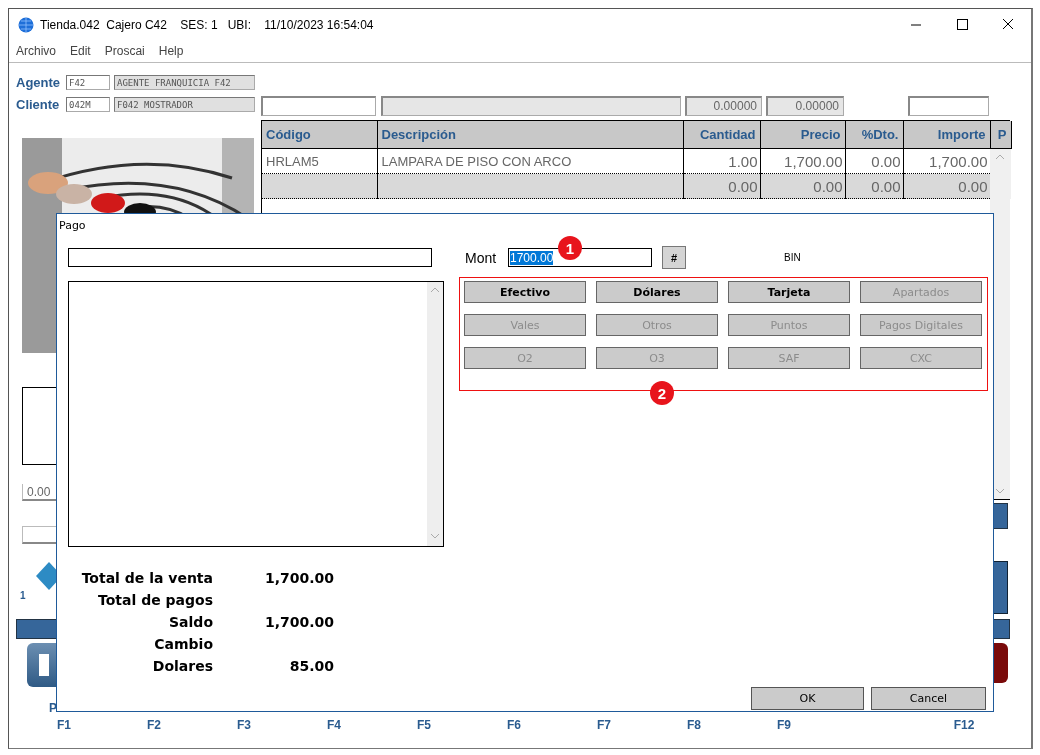  I want to click on bin-label: BIN, so click(792, 257).